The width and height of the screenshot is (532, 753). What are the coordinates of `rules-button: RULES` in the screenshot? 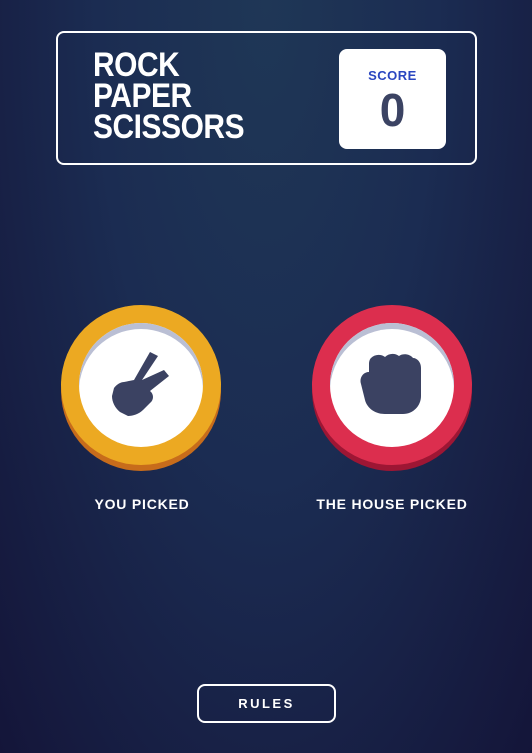 It's located at (266, 703).